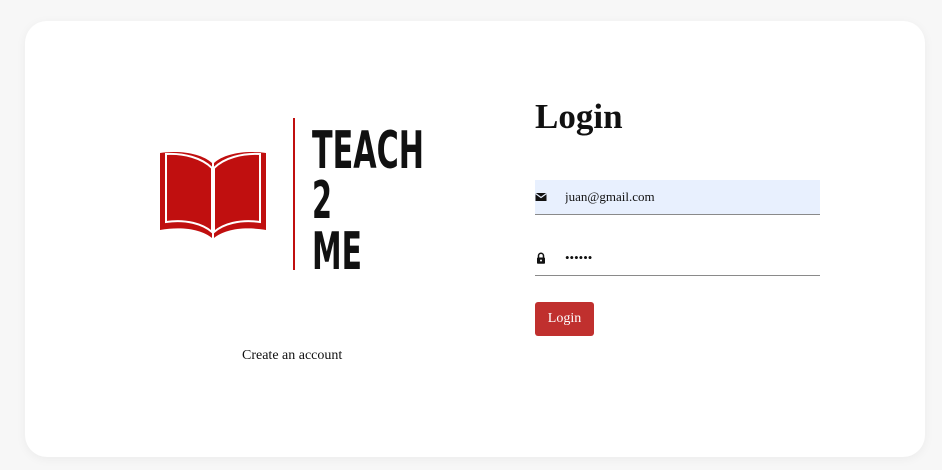  Describe the element at coordinates (690, 258) in the screenshot. I see `password-input` at that location.